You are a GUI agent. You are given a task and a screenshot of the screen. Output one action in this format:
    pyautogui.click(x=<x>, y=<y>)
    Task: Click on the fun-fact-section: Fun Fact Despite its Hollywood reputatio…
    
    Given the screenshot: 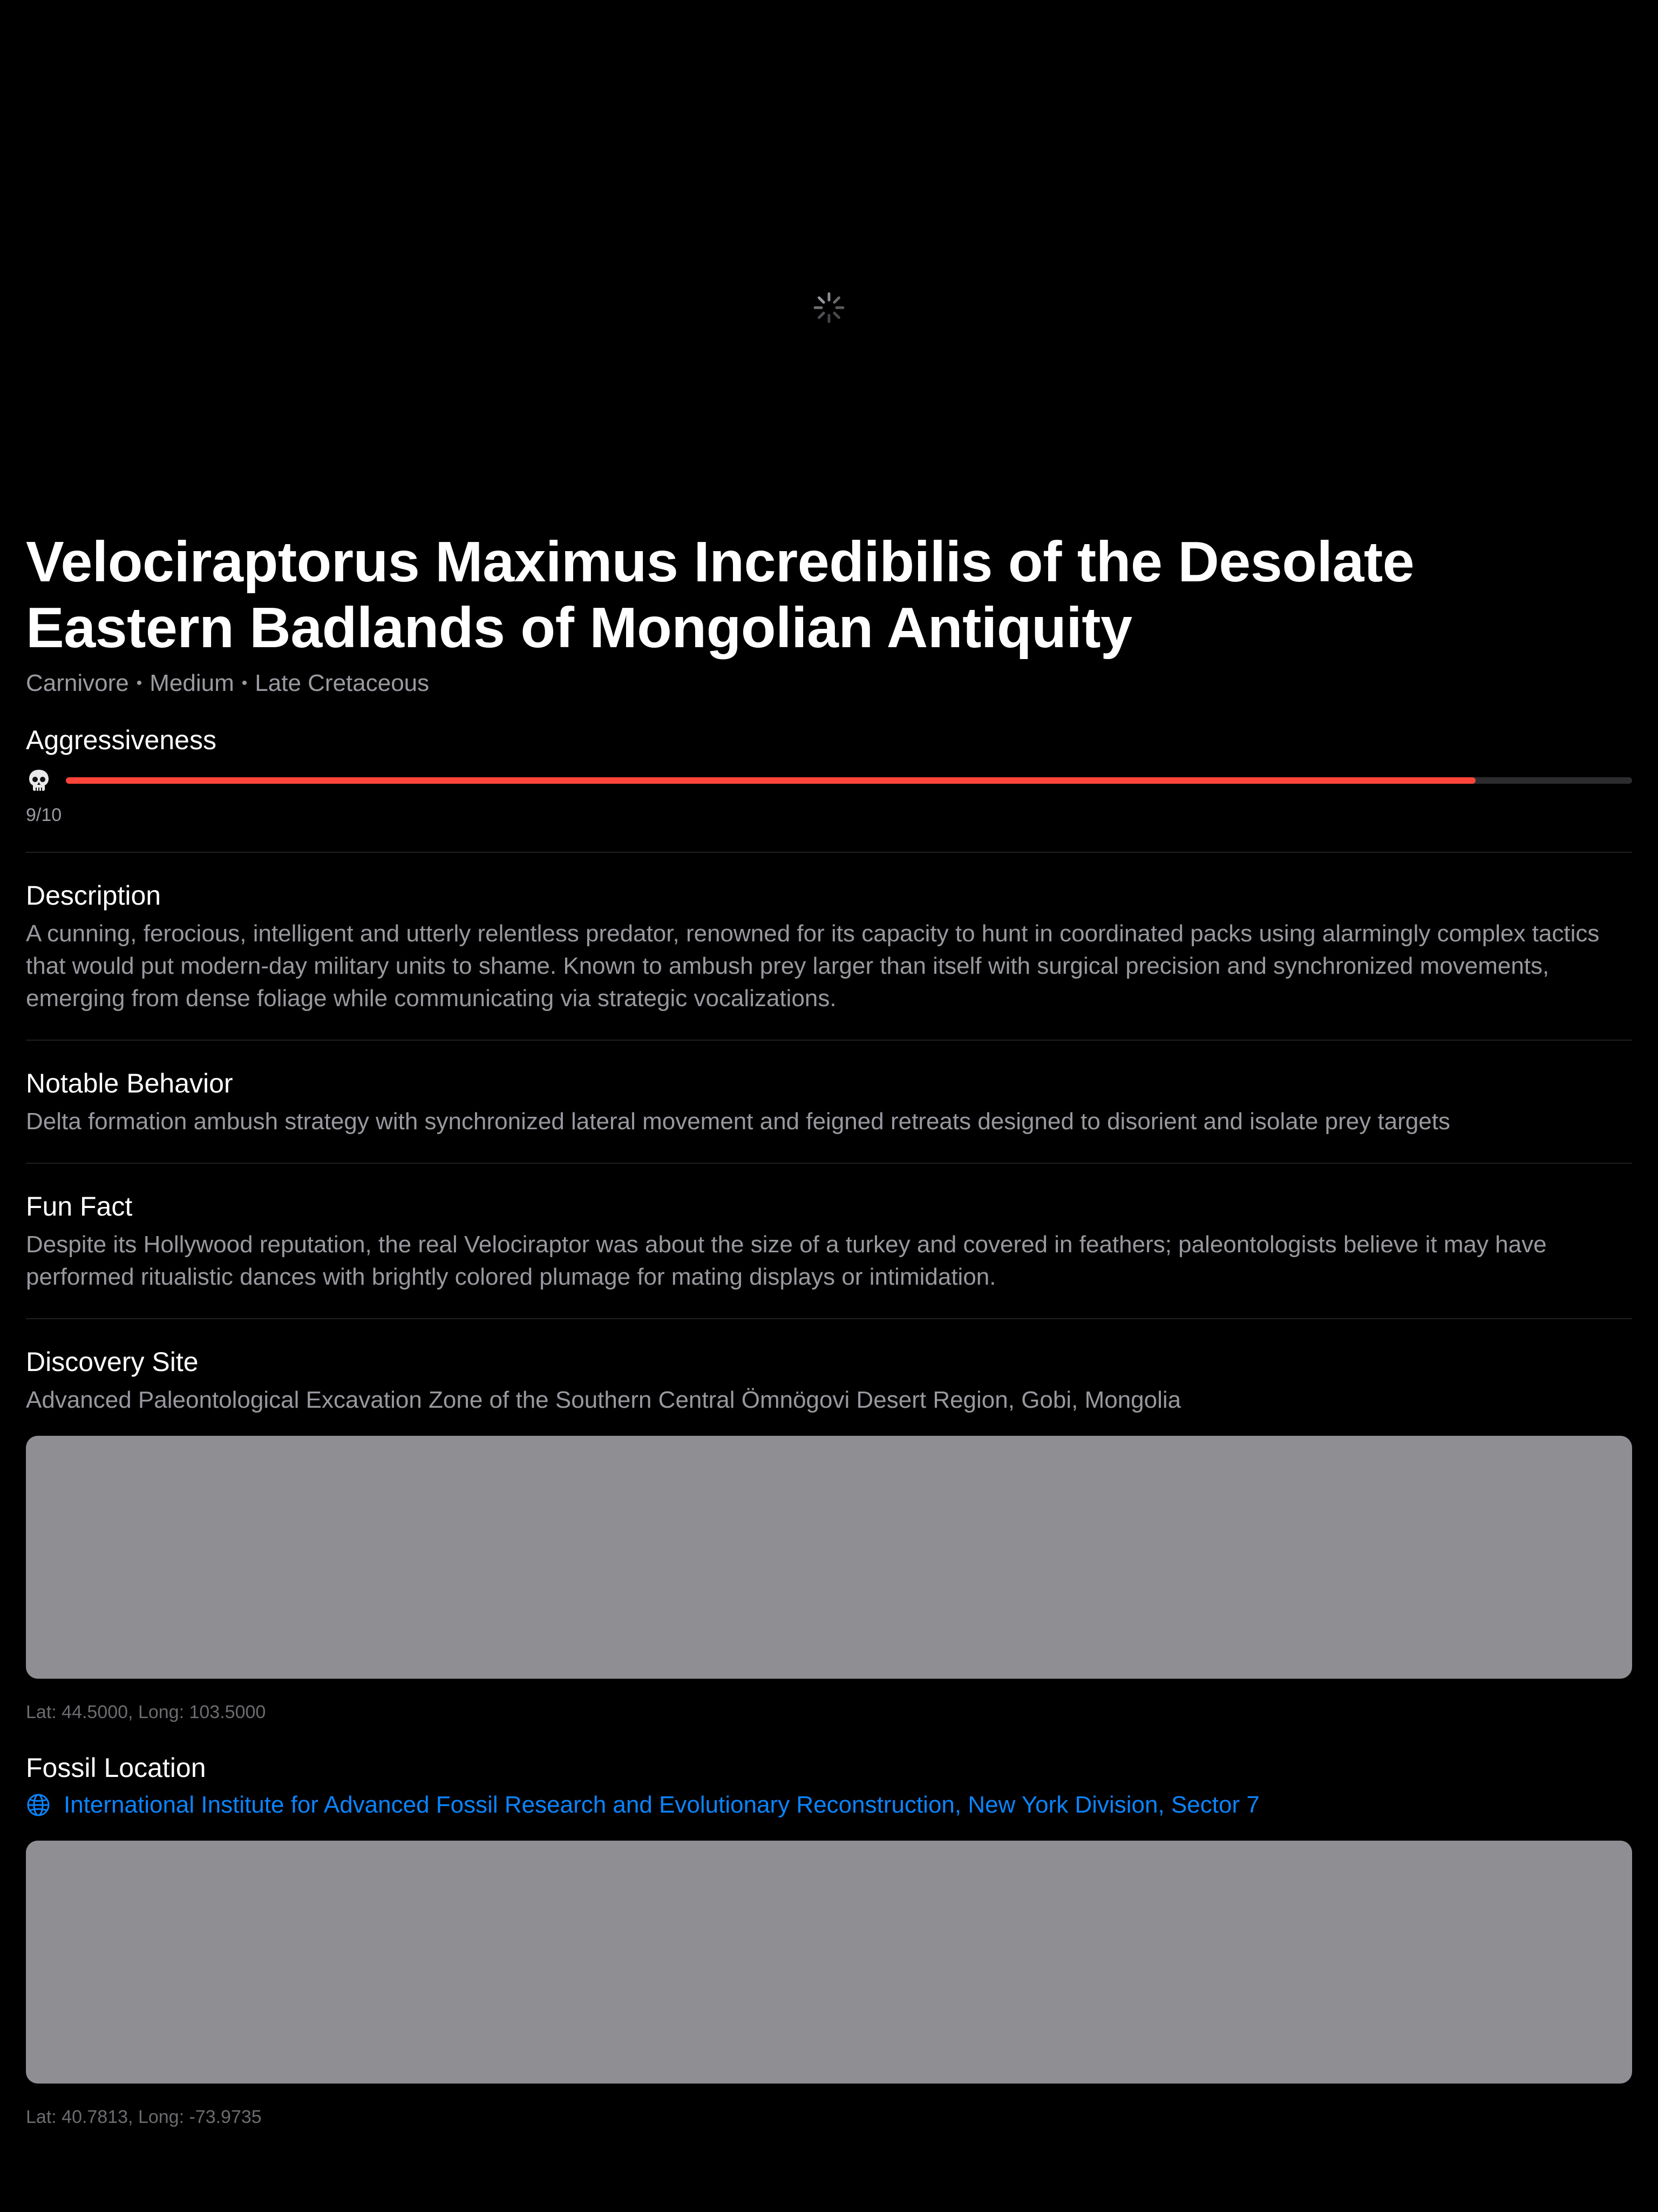 What is the action you would take?
    pyautogui.click(x=829, y=1241)
    